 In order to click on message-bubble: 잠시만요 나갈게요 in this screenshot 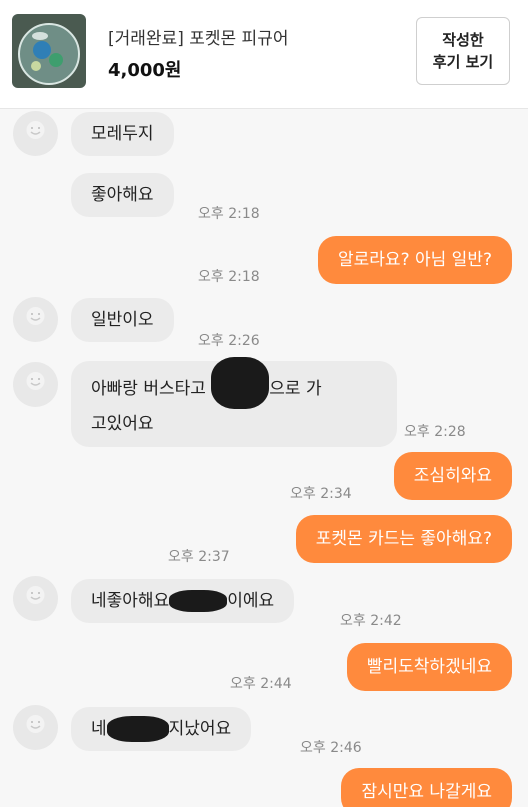, I will do `click(426, 787)`.